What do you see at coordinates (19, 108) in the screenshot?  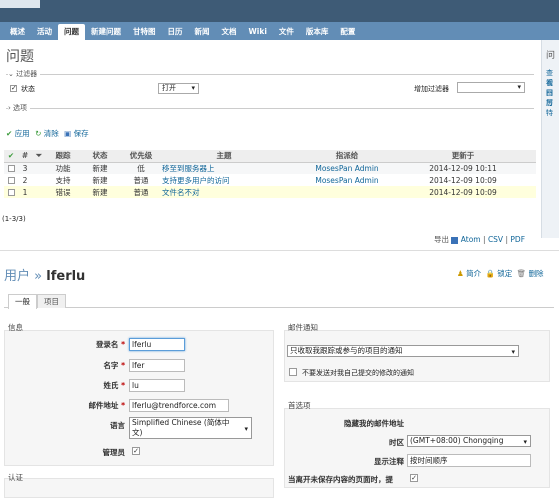 I see `options-legend: › 选项` at bounding box center [19, 108].